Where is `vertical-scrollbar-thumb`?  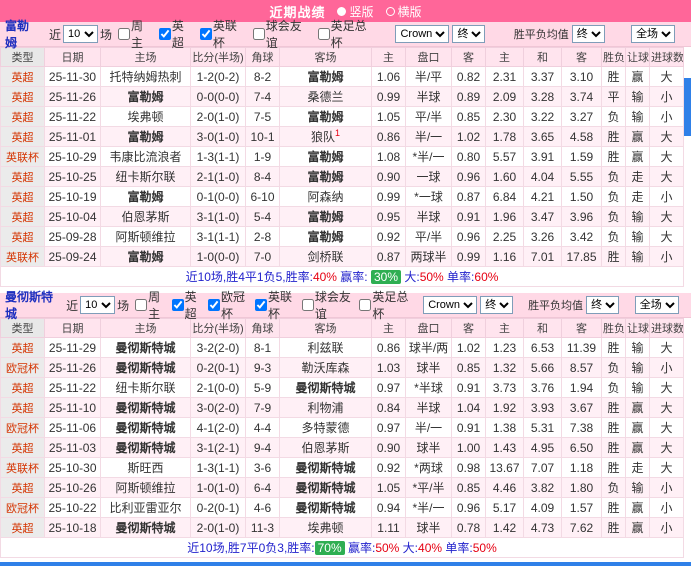
vertical-scrollbar-thumb is located at coordinates (687, 107).